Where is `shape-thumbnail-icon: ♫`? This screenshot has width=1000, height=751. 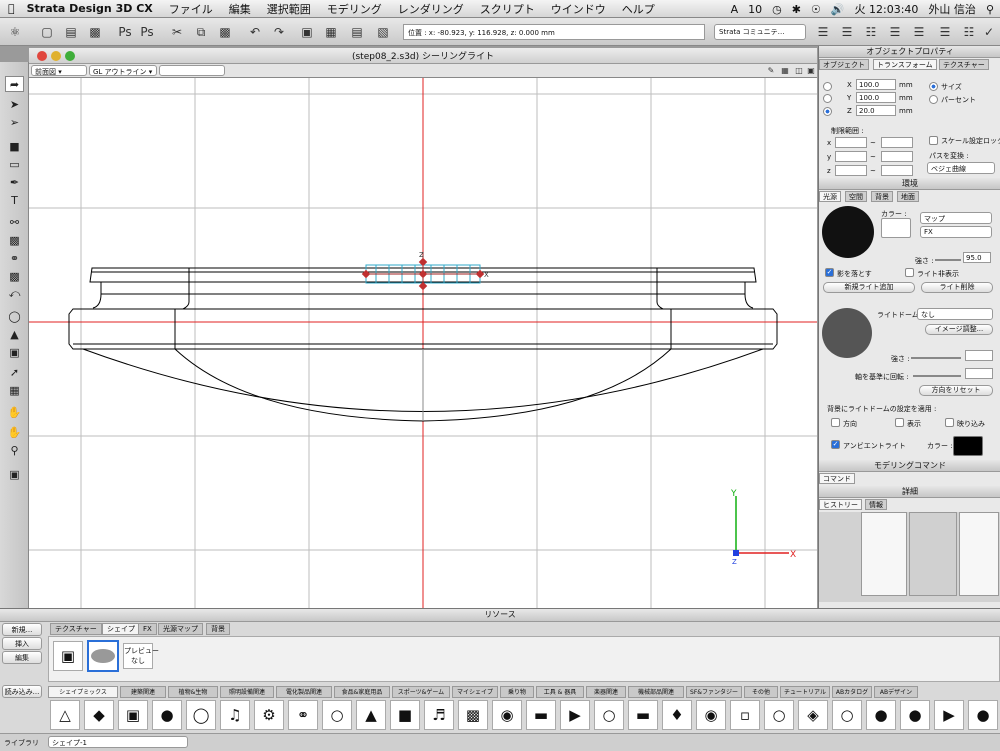
shape-thumbnail-icon: ♫ is located at coordinates (235, 715).